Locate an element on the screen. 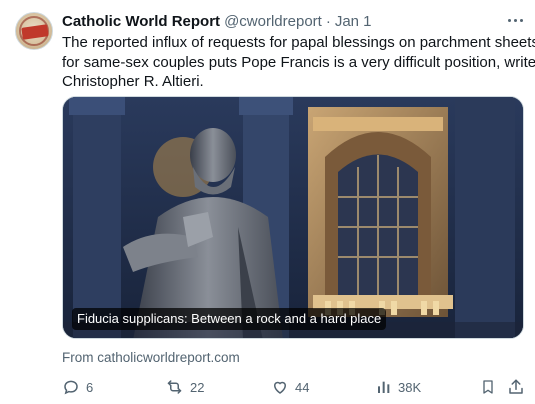  repost-count: 22 is located at coordinates (197, 387).